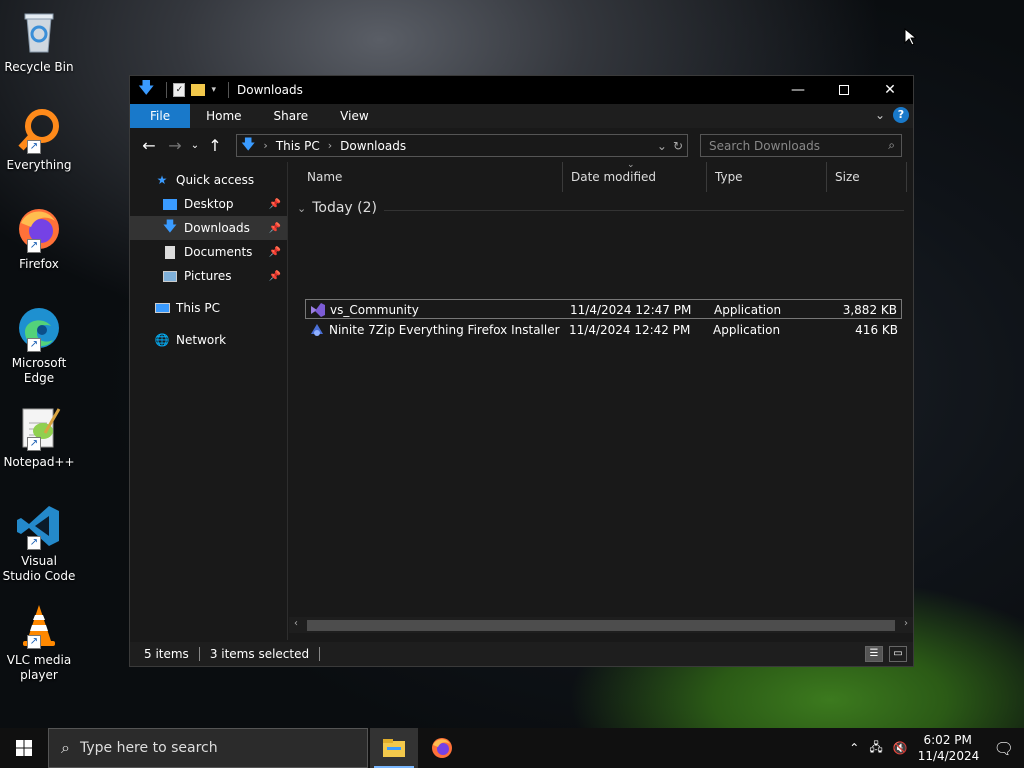 This screenshot has height=768, width=1024. What do you see at coordinates (874, 654) in the screenshot?
I see `details-view-button: ☰` at bounding box center [874, 654].